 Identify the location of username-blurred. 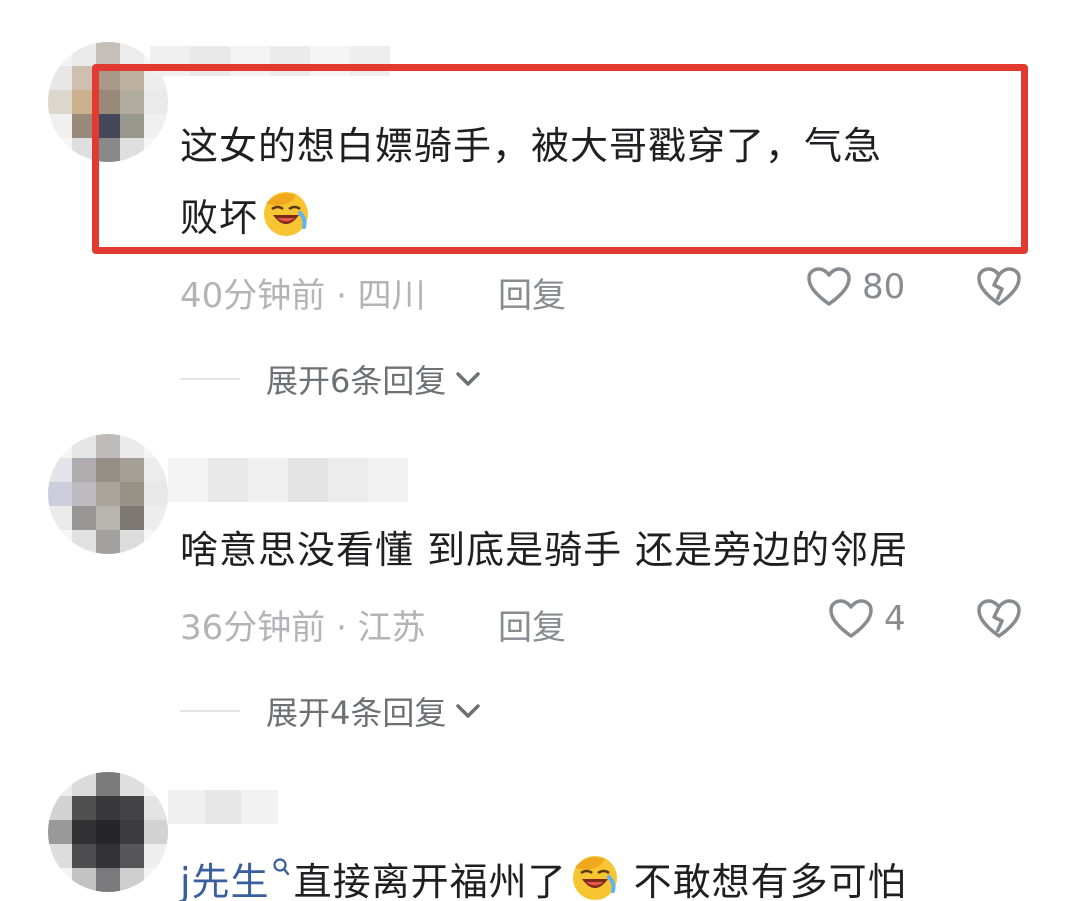
(223, 807).